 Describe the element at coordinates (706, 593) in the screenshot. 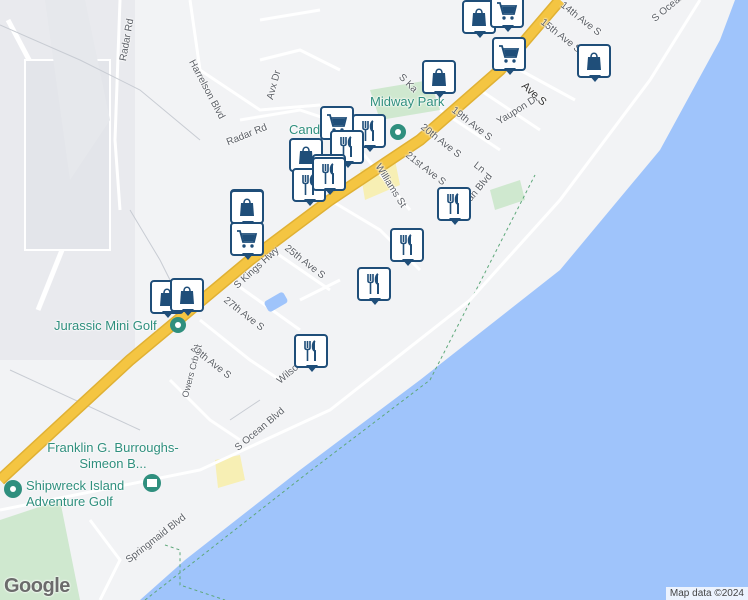

I see `map-attribution: Map data ©2024` at that location.